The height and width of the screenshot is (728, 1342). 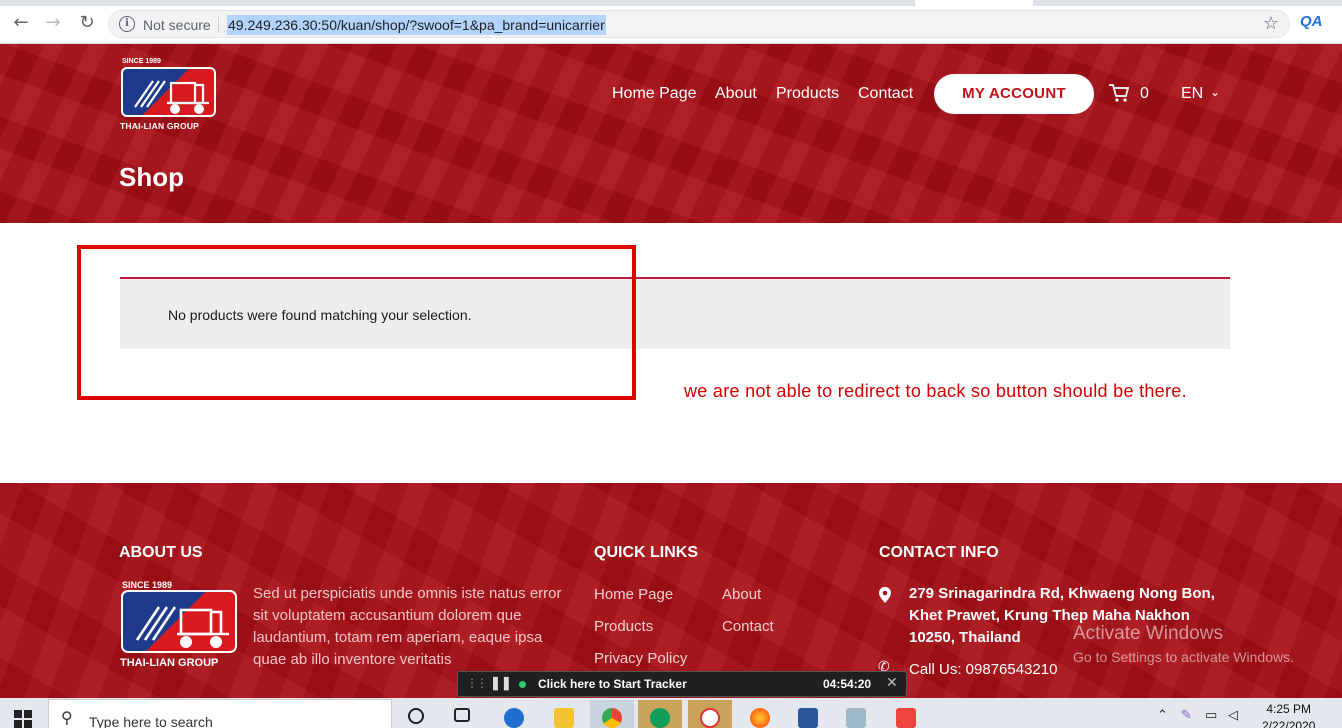 I want to click on footer-link-products: Products, so click(x=623, y=626).